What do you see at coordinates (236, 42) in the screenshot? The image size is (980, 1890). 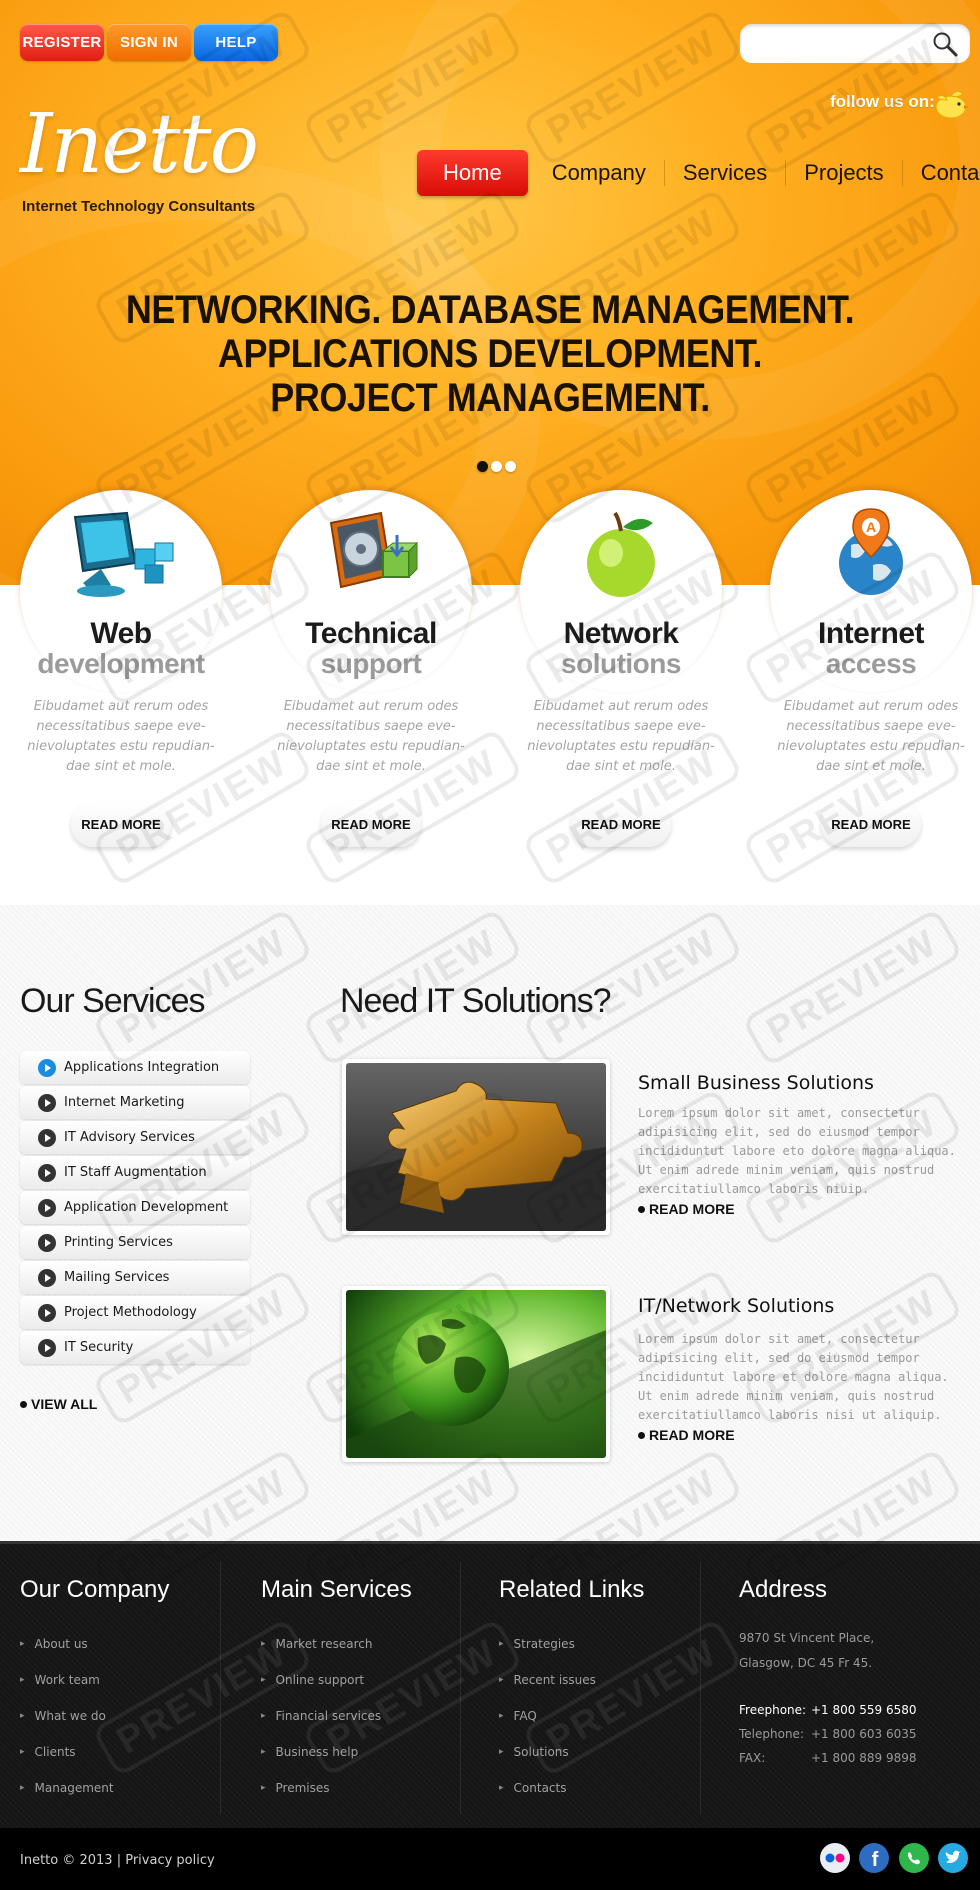 I see `help-button: HELP` at bounding box center [236, 42].